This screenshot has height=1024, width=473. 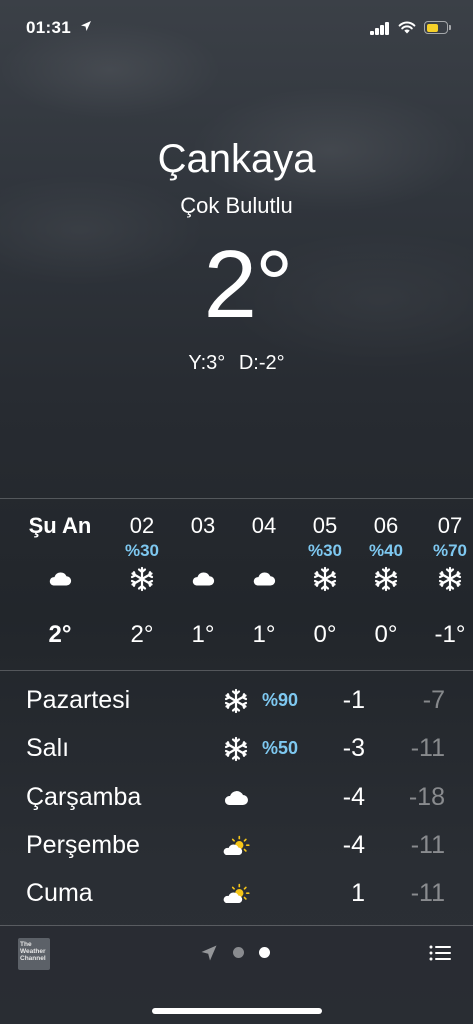 What do you see at coordinates (236, 498) in the screenshot?
I see `divider-top` at bounding box center [236, 498].